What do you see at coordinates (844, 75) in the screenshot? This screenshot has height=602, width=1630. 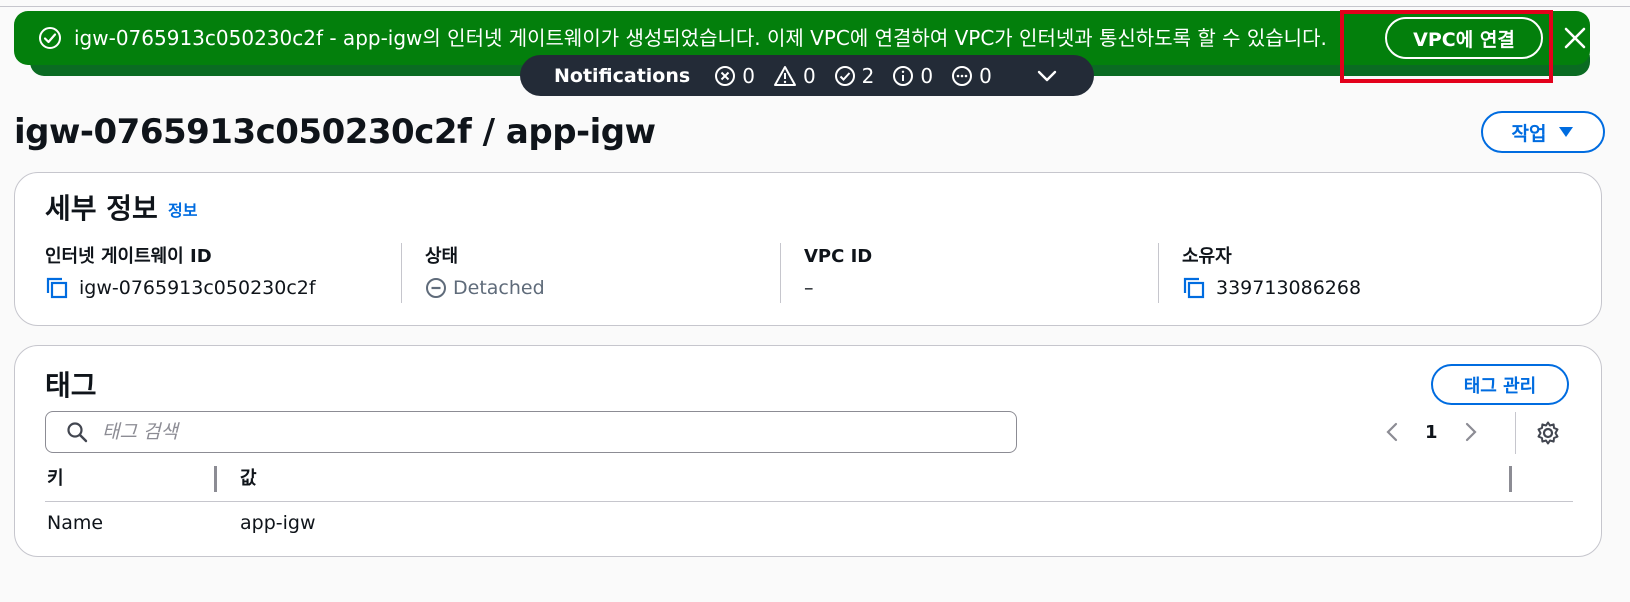 I see `success-icon` at bounding box center [844, 75].